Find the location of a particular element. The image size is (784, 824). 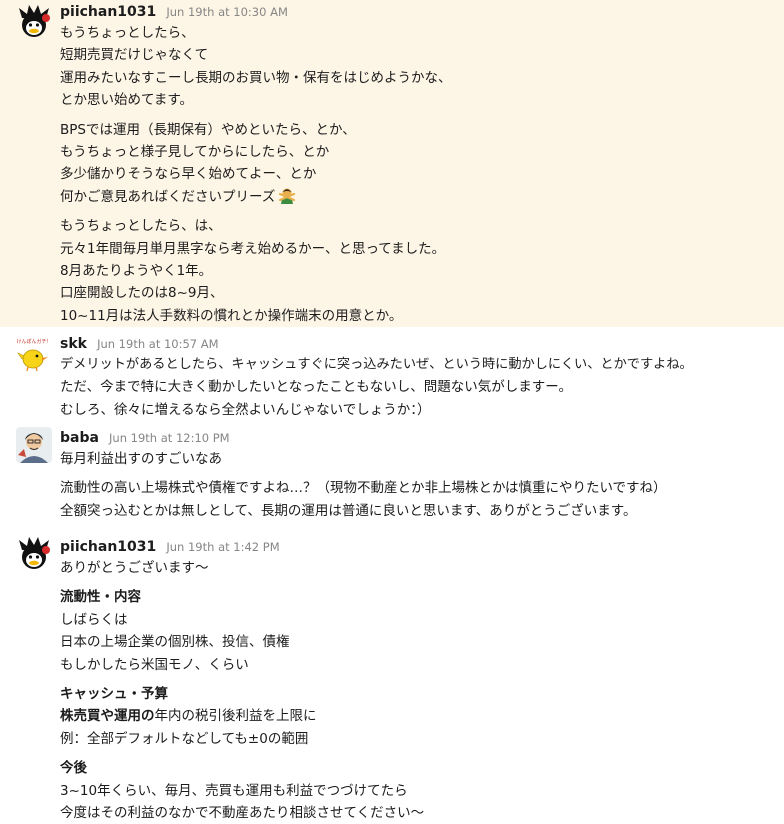

message-line: BPSでは運用（長期保有）やめといたら、とか、 is located at coordinates (208, 129).